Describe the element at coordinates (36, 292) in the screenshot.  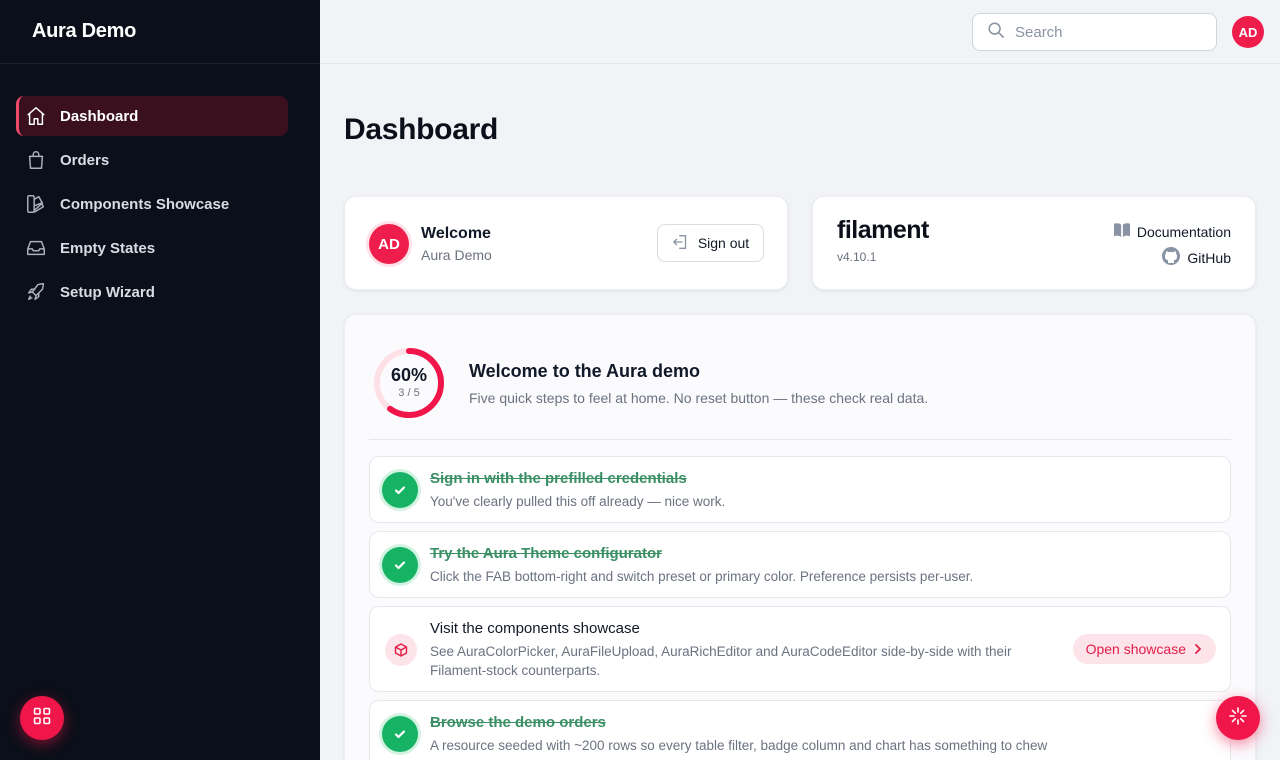
I see `rocket-icon` at that location.